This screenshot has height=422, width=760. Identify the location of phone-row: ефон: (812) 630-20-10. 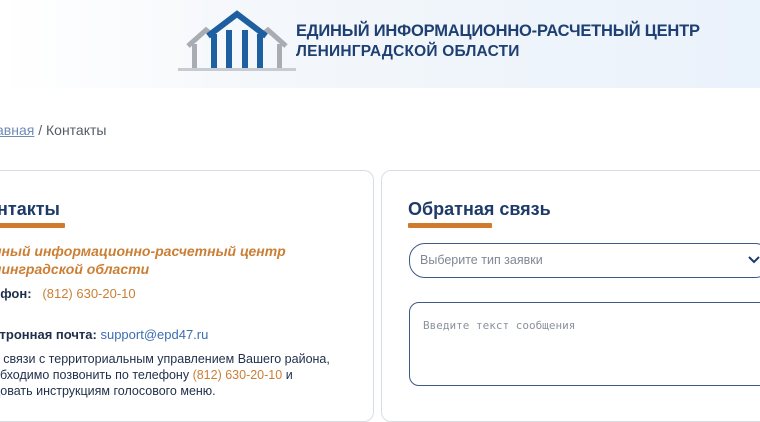
(68, 293).